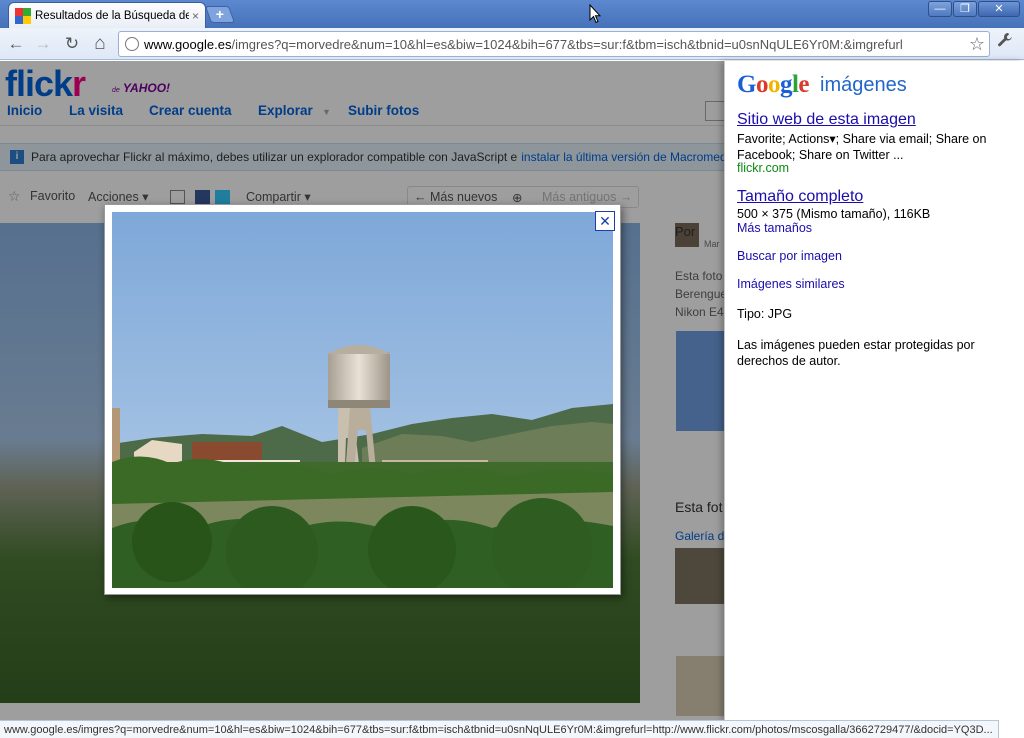 Image resolution: width=1024 pixels, height=738 pixels. Describe the element at coordinates (132, 44) in the screenshot. I see `globe-icon` at that location.